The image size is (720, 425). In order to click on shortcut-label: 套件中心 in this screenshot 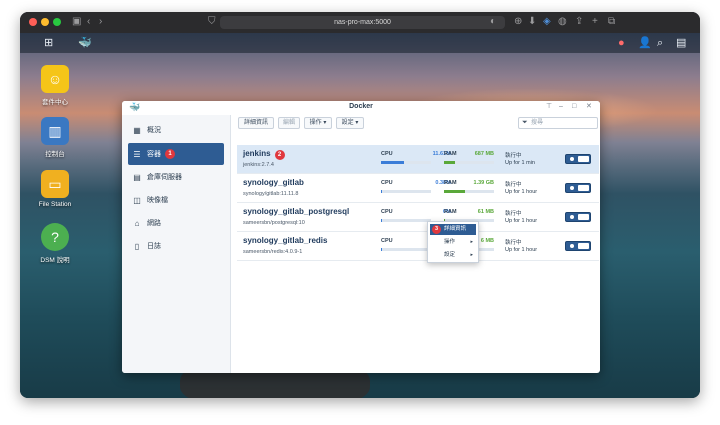, I will do `click(55, 102)`.